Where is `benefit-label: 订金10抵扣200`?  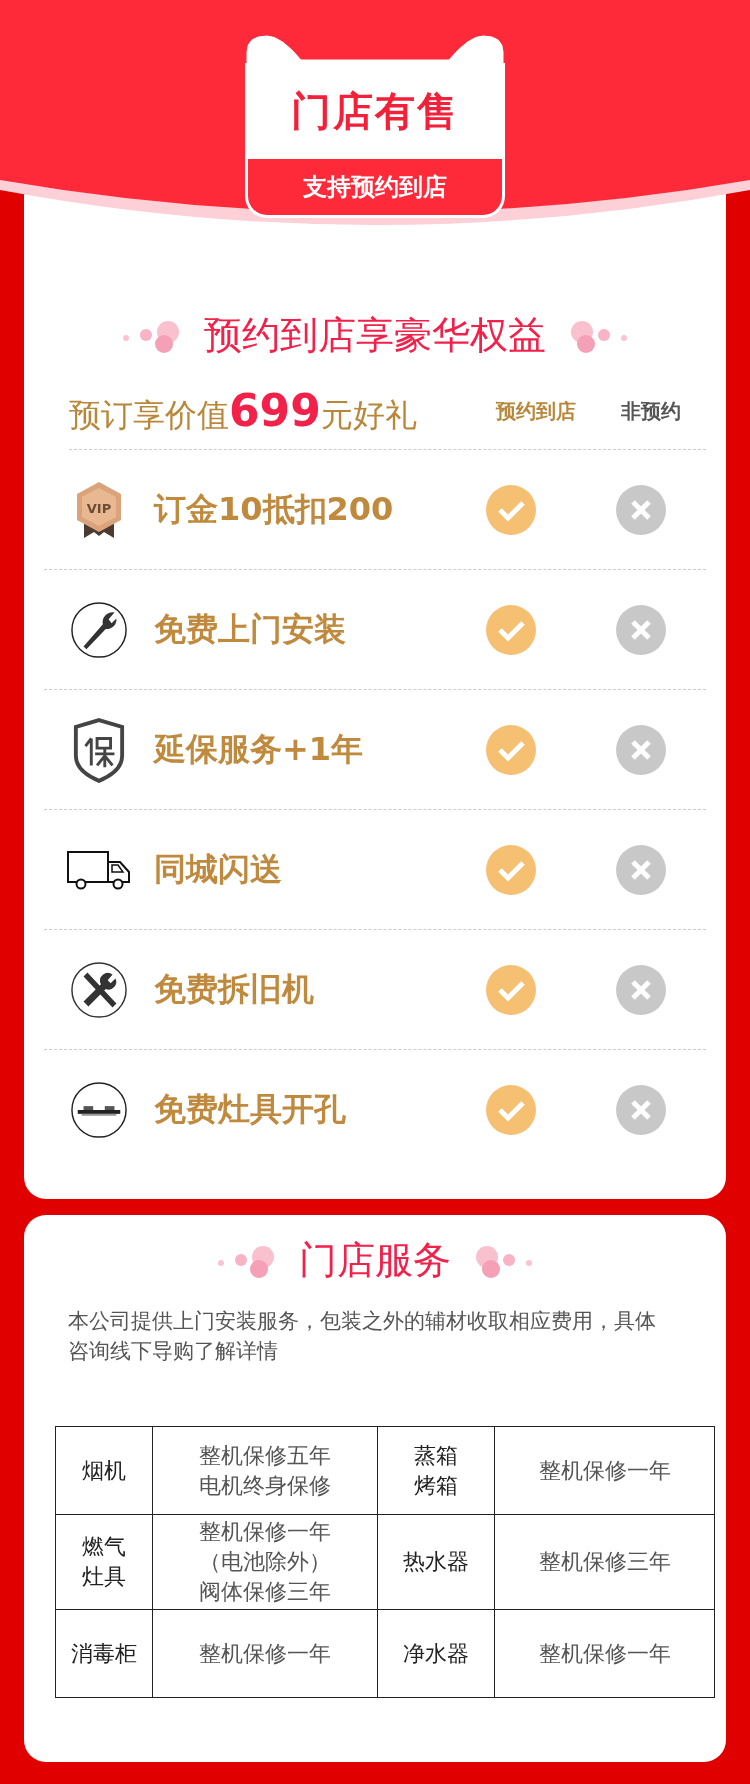
benefit-label: 订金10抵扣200 is located at coordinates (274, 509).